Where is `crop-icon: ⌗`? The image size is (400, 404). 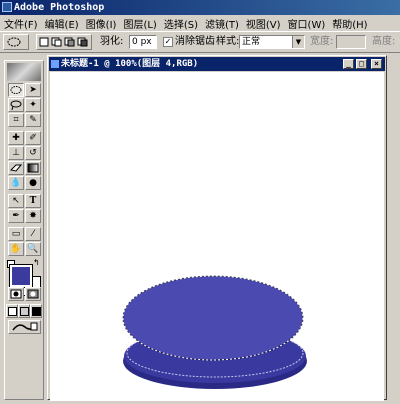
crop-icon: ⌗ is located at coordinates (16, 119).